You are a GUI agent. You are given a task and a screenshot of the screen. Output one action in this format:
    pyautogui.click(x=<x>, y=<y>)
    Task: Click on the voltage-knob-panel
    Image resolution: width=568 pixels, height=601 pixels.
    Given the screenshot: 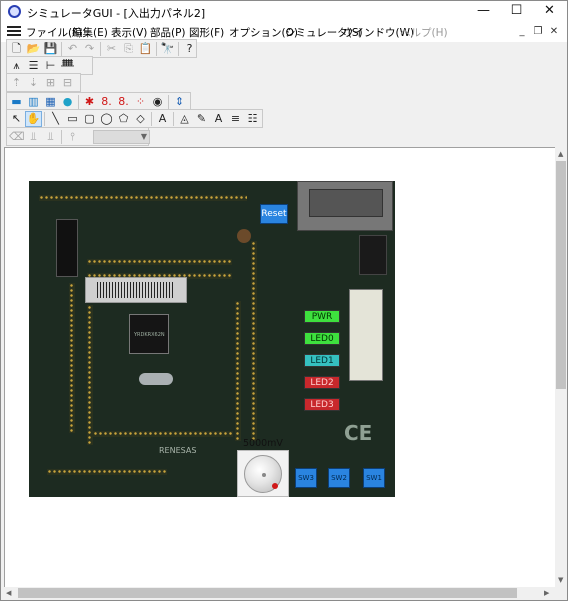 What is the action you would take?
    pyautogui.click(x=263, y=473)
    